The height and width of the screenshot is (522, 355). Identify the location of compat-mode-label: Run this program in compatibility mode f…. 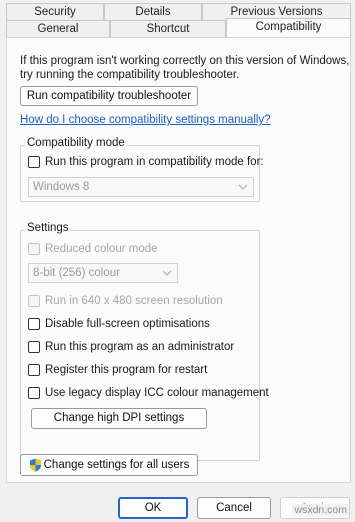
(154, 162).